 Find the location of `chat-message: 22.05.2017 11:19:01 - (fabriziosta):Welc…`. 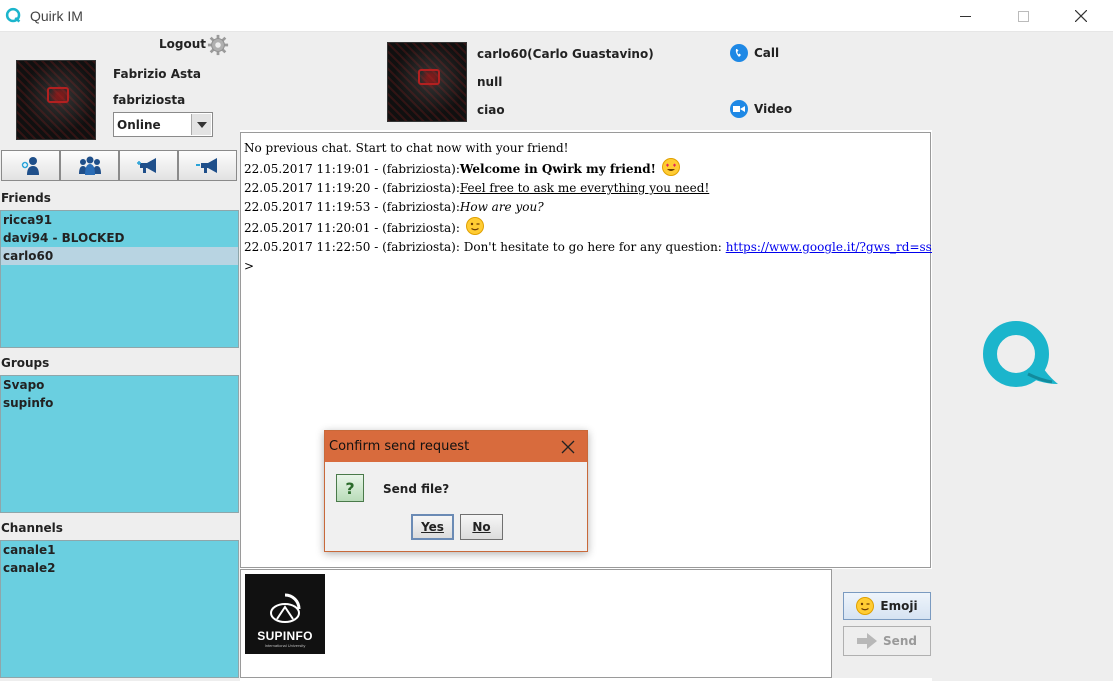

chat-message: 22.05.2017 11:19:01 - (fabriziosta):Welc… is located at coordinates (585, 168).